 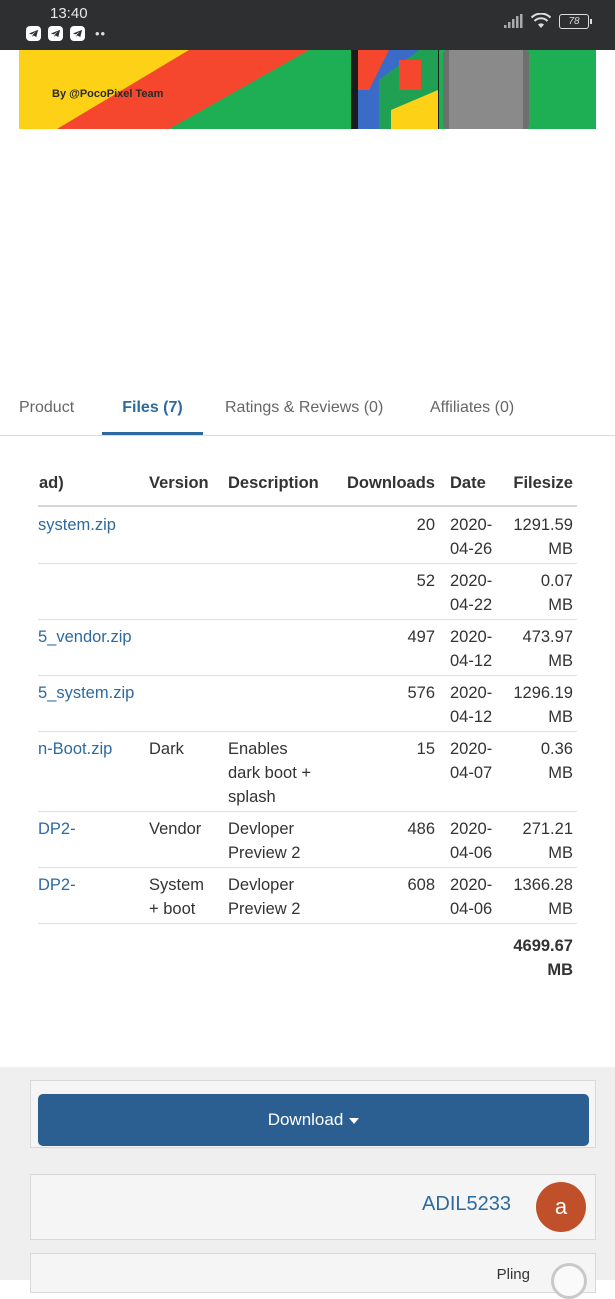 I want to click on date-line: 04-07, so click(x=471, y=773).